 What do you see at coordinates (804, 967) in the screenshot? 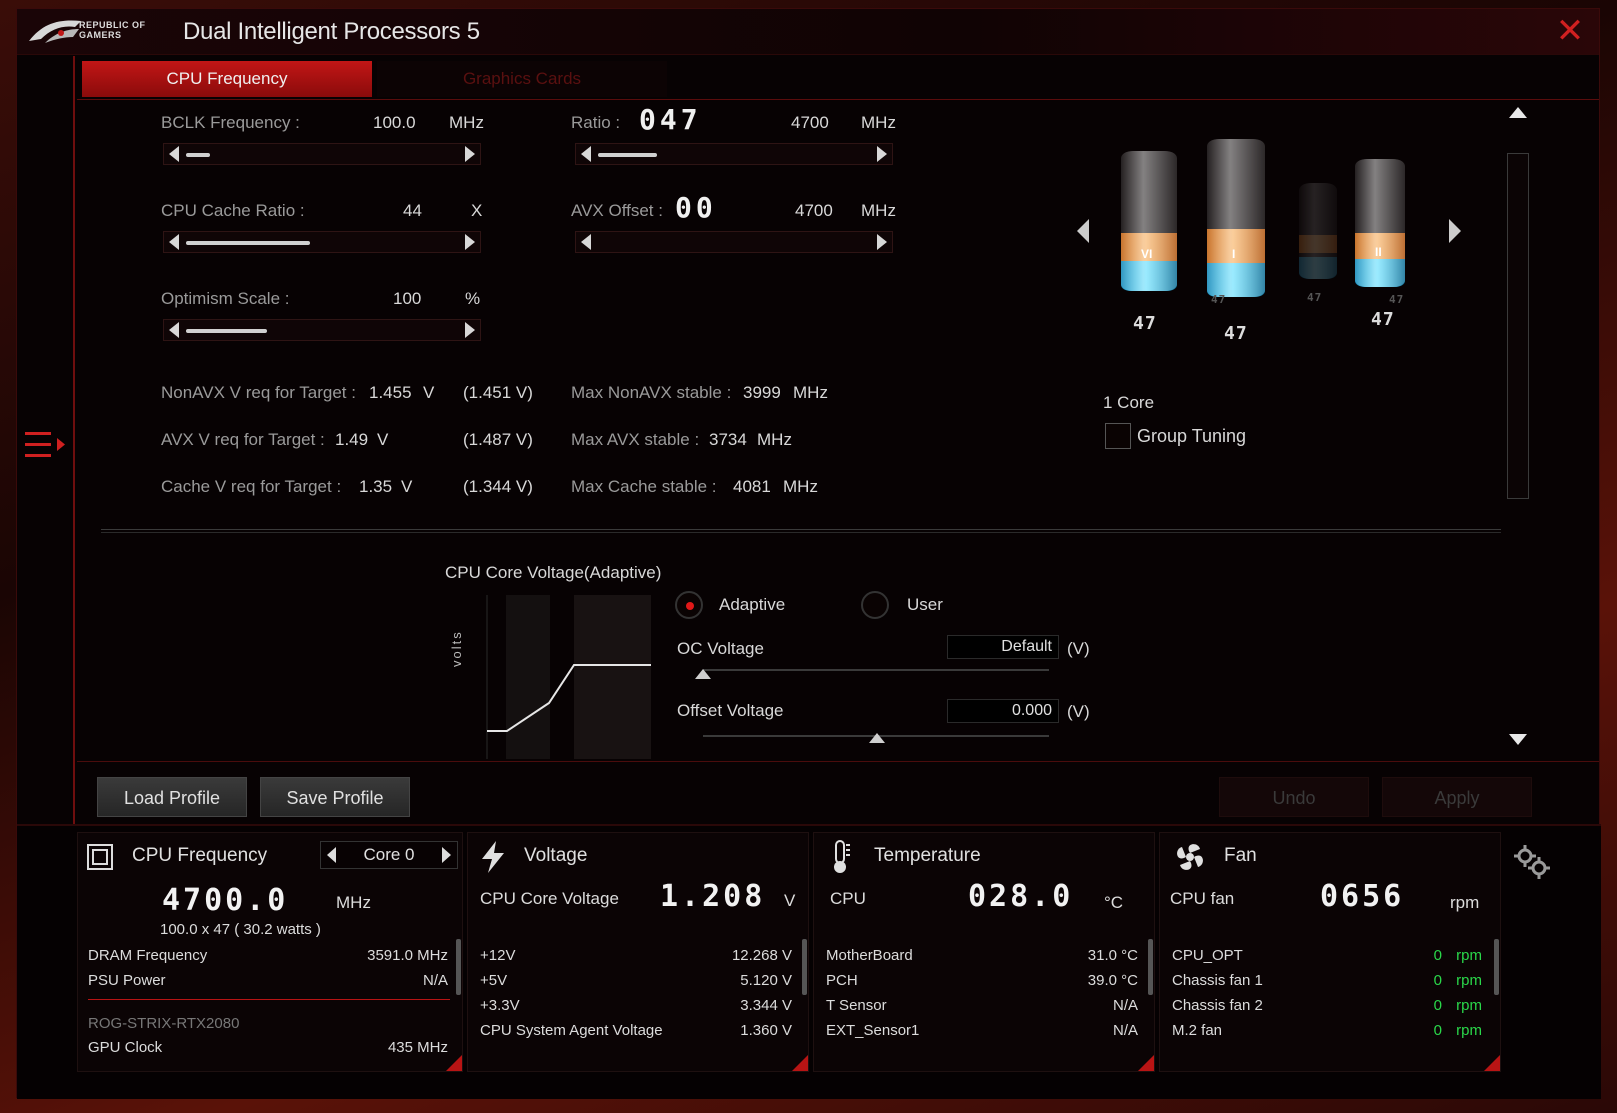
I see `voltage-monitor-scrollbar` at bounding box center [804, 967].